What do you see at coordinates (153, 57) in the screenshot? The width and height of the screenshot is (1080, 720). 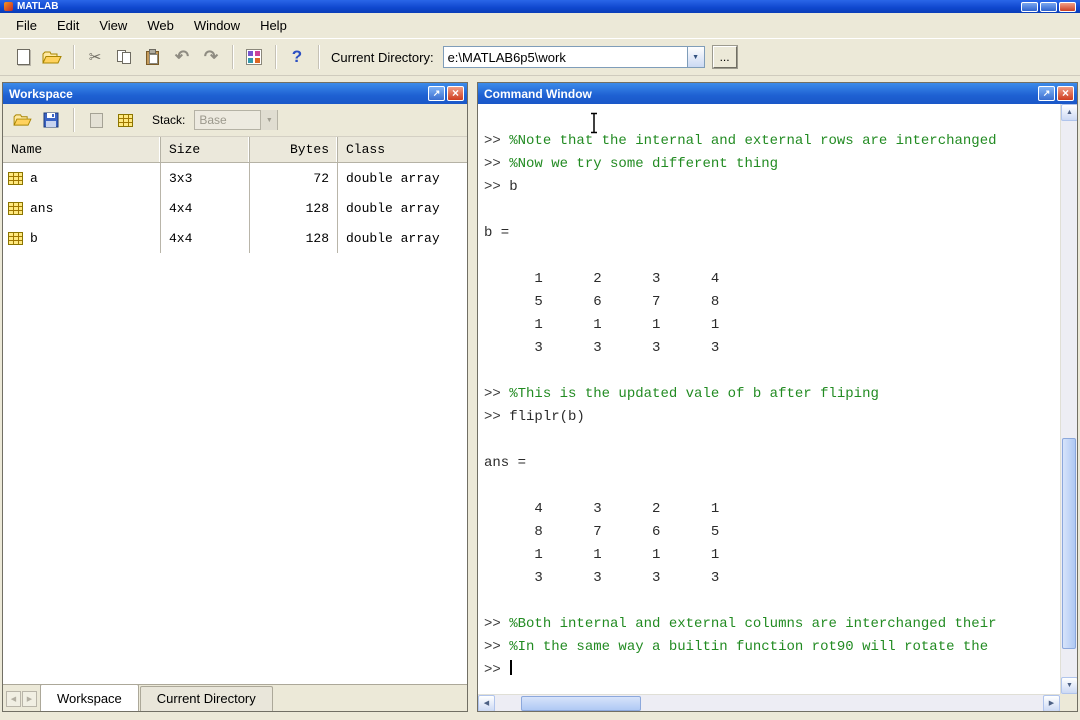 I see `paste-button` at bounding box center [153, 57].